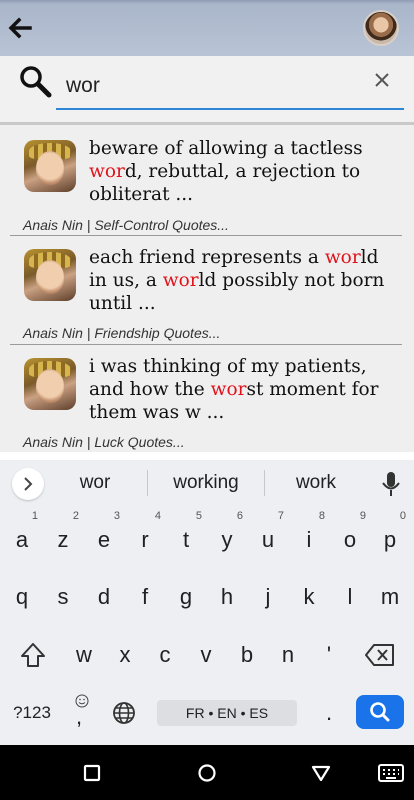 The height and width of the screenshot is (800, 414). I want to click on close-icon, so click(382, 80).